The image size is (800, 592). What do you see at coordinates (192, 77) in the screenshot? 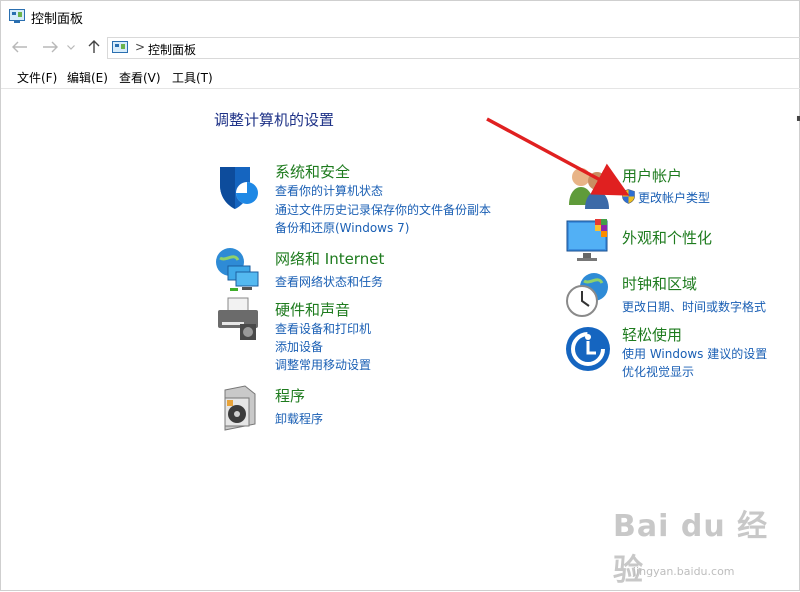
I see `menu-tools: 工具(T)` at bounding box center [192, 77].